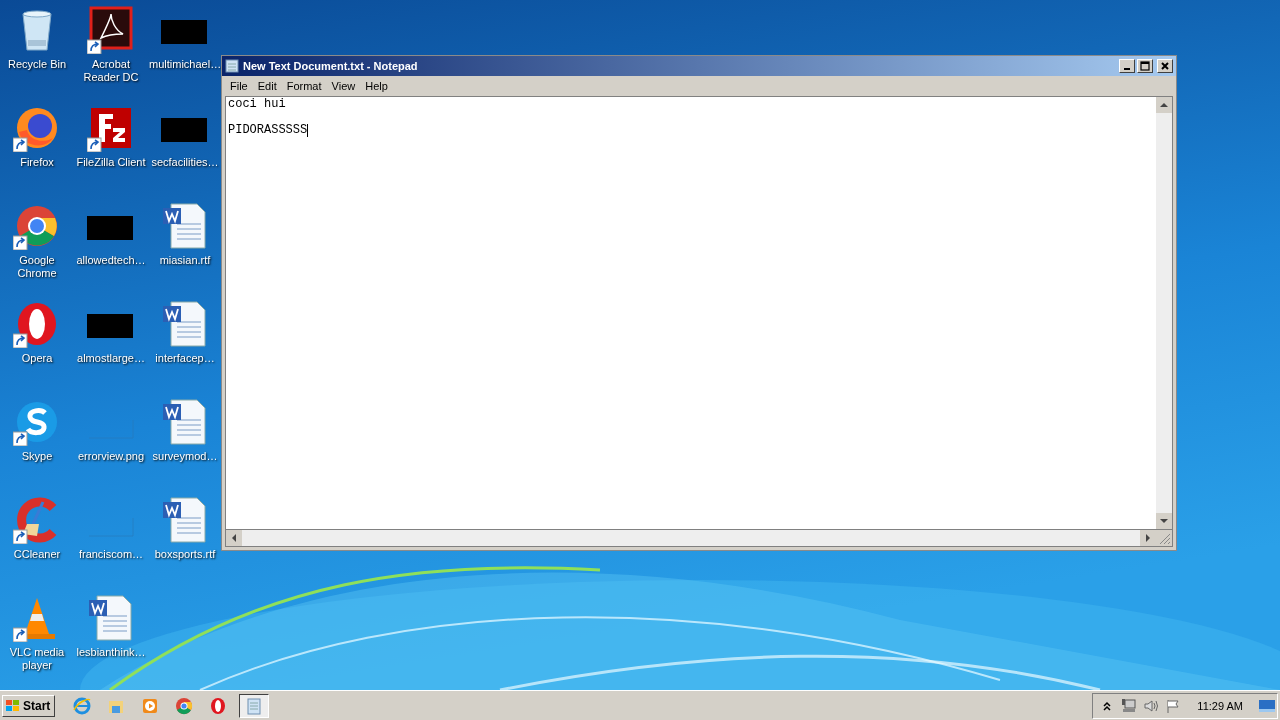 This screenshot has width=1280, height=720. Describe the element at coordinates (376, 86) in the screenshot. I see `menu-item: Help` at that location.